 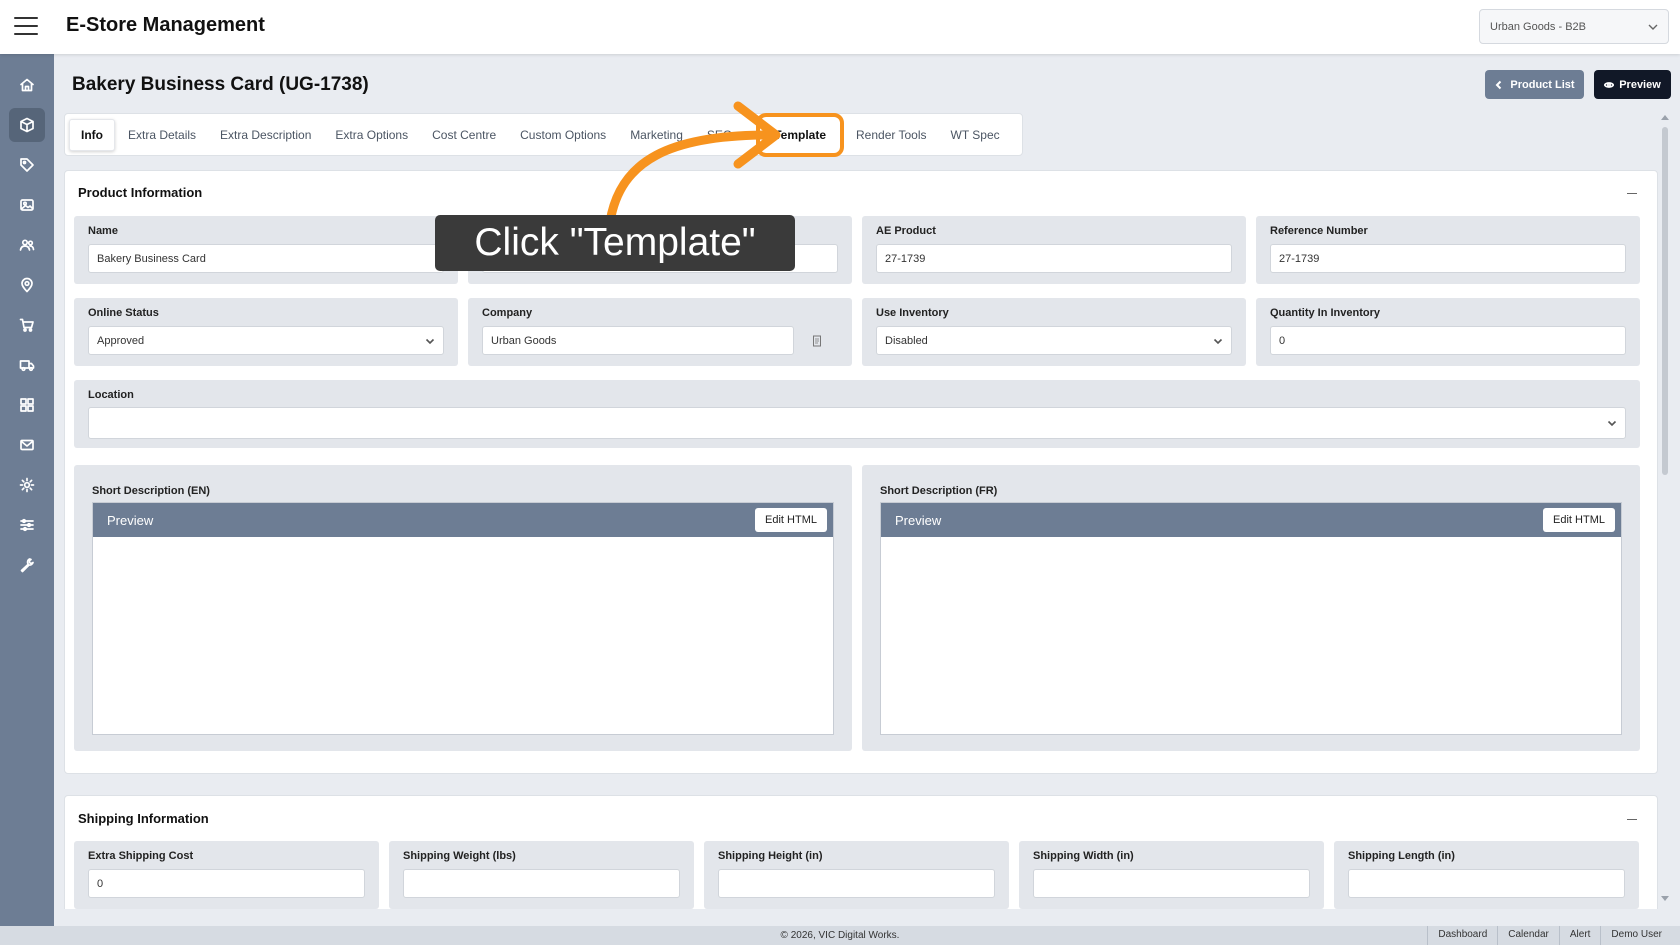 I want to click on scroll-up-icon, so click(x=1665, y=117).